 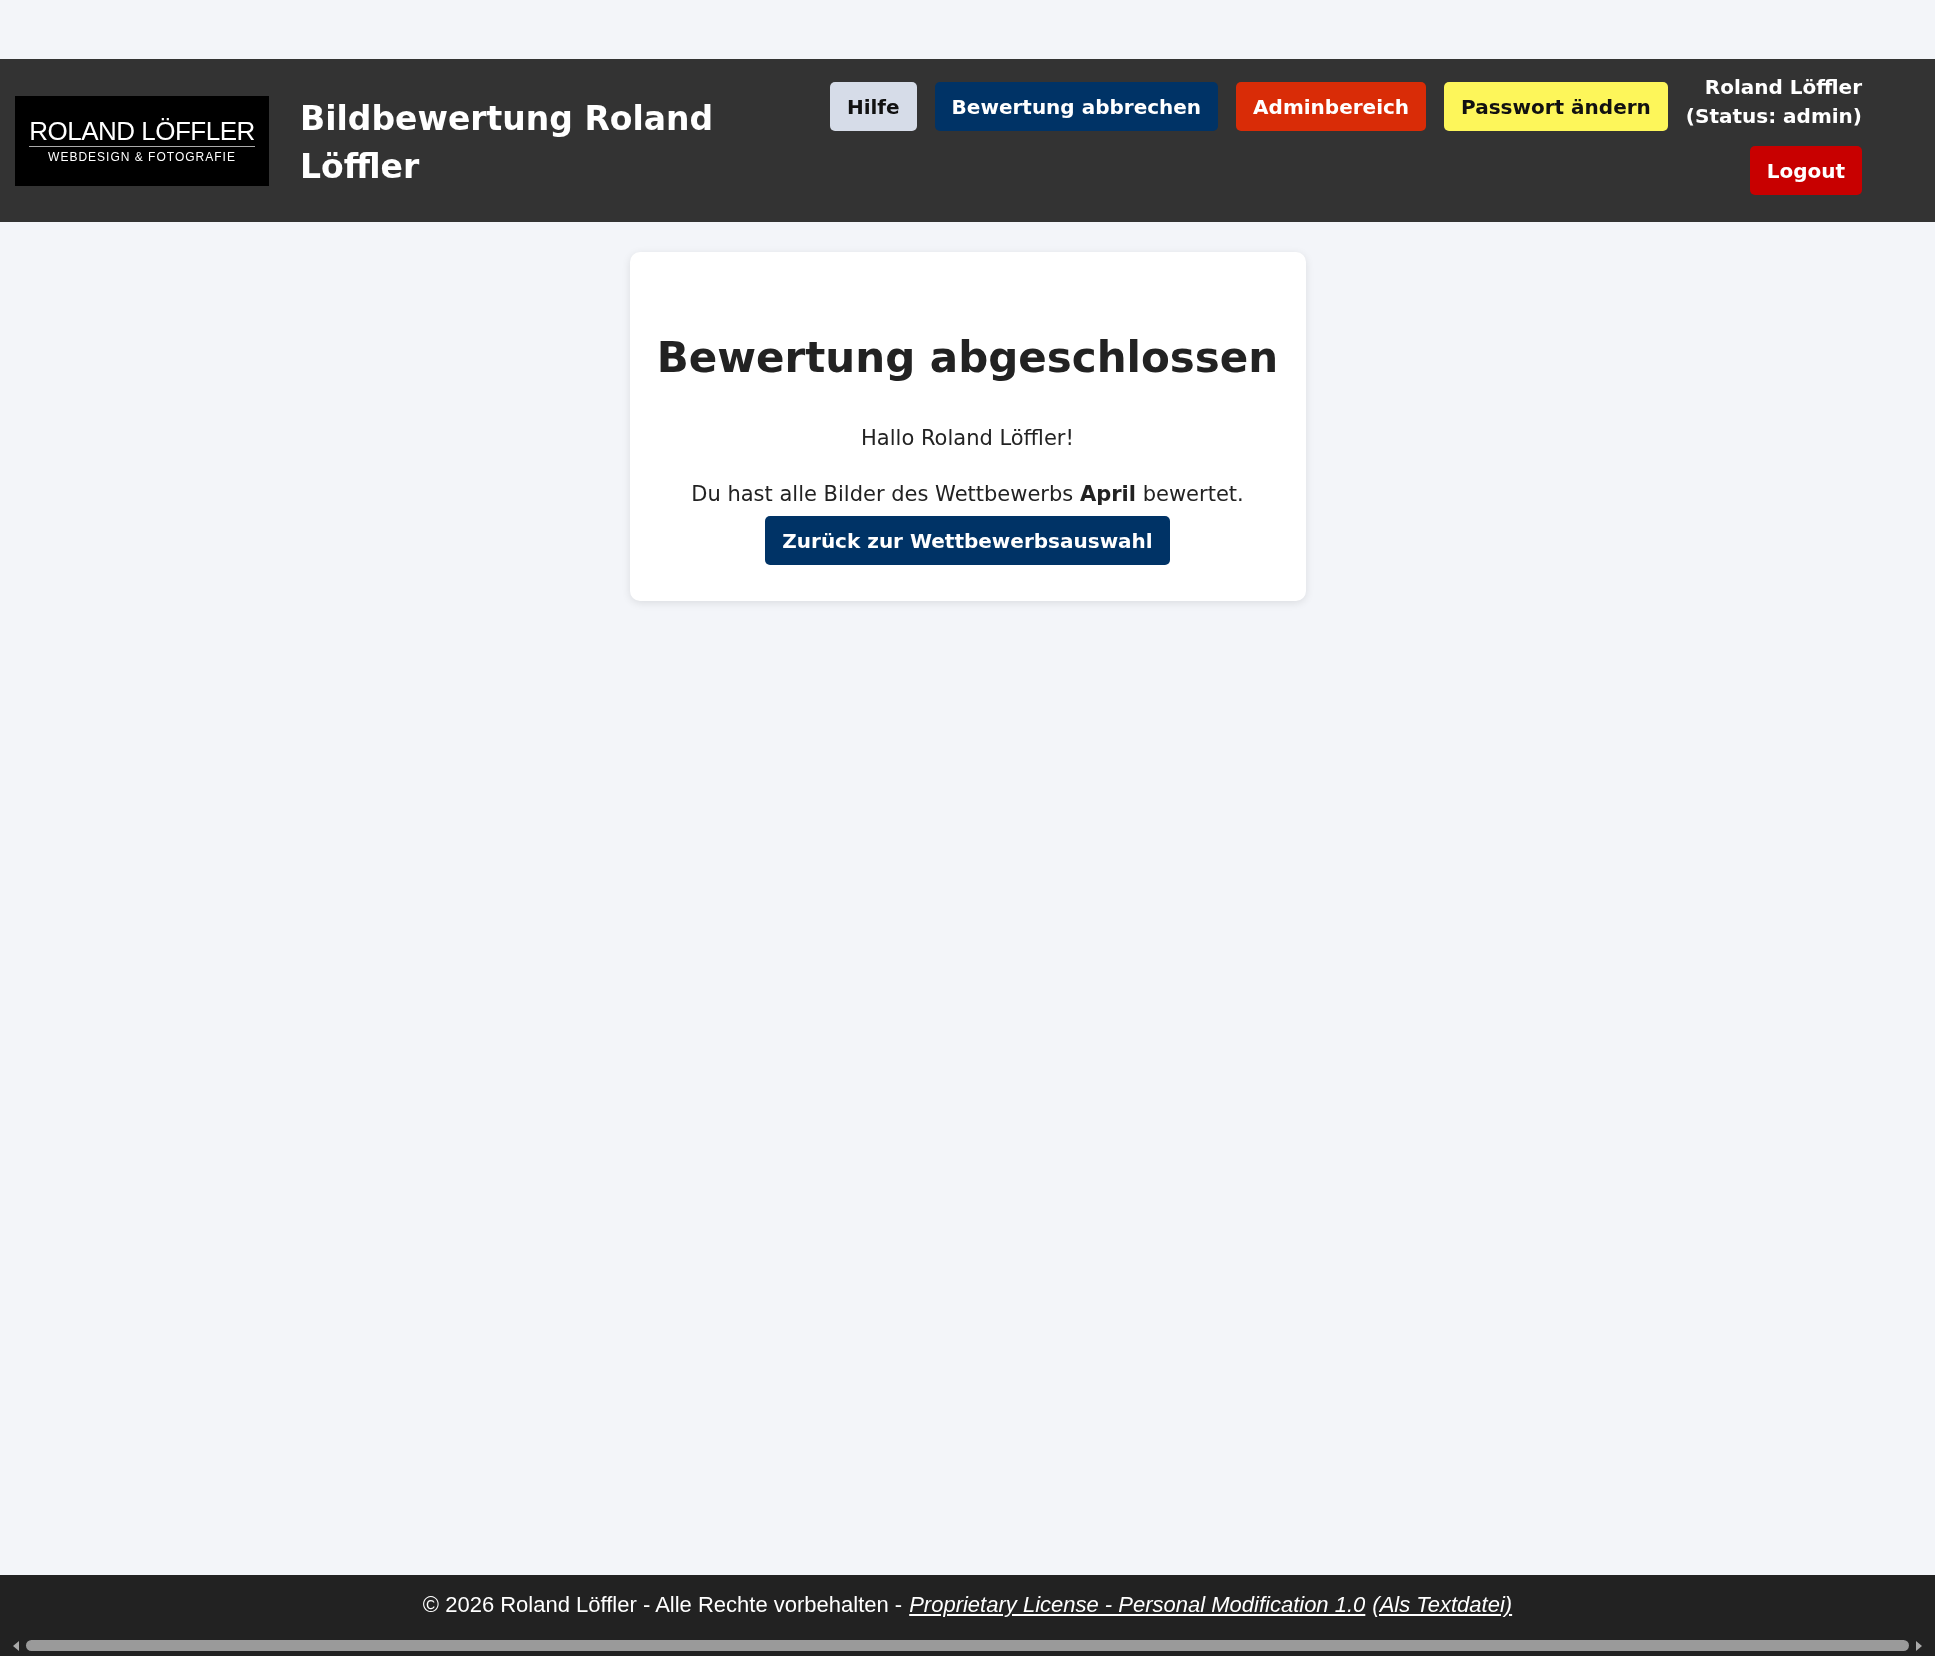 I want to click on scroll-left-icon, so click(x=16, y=1645).